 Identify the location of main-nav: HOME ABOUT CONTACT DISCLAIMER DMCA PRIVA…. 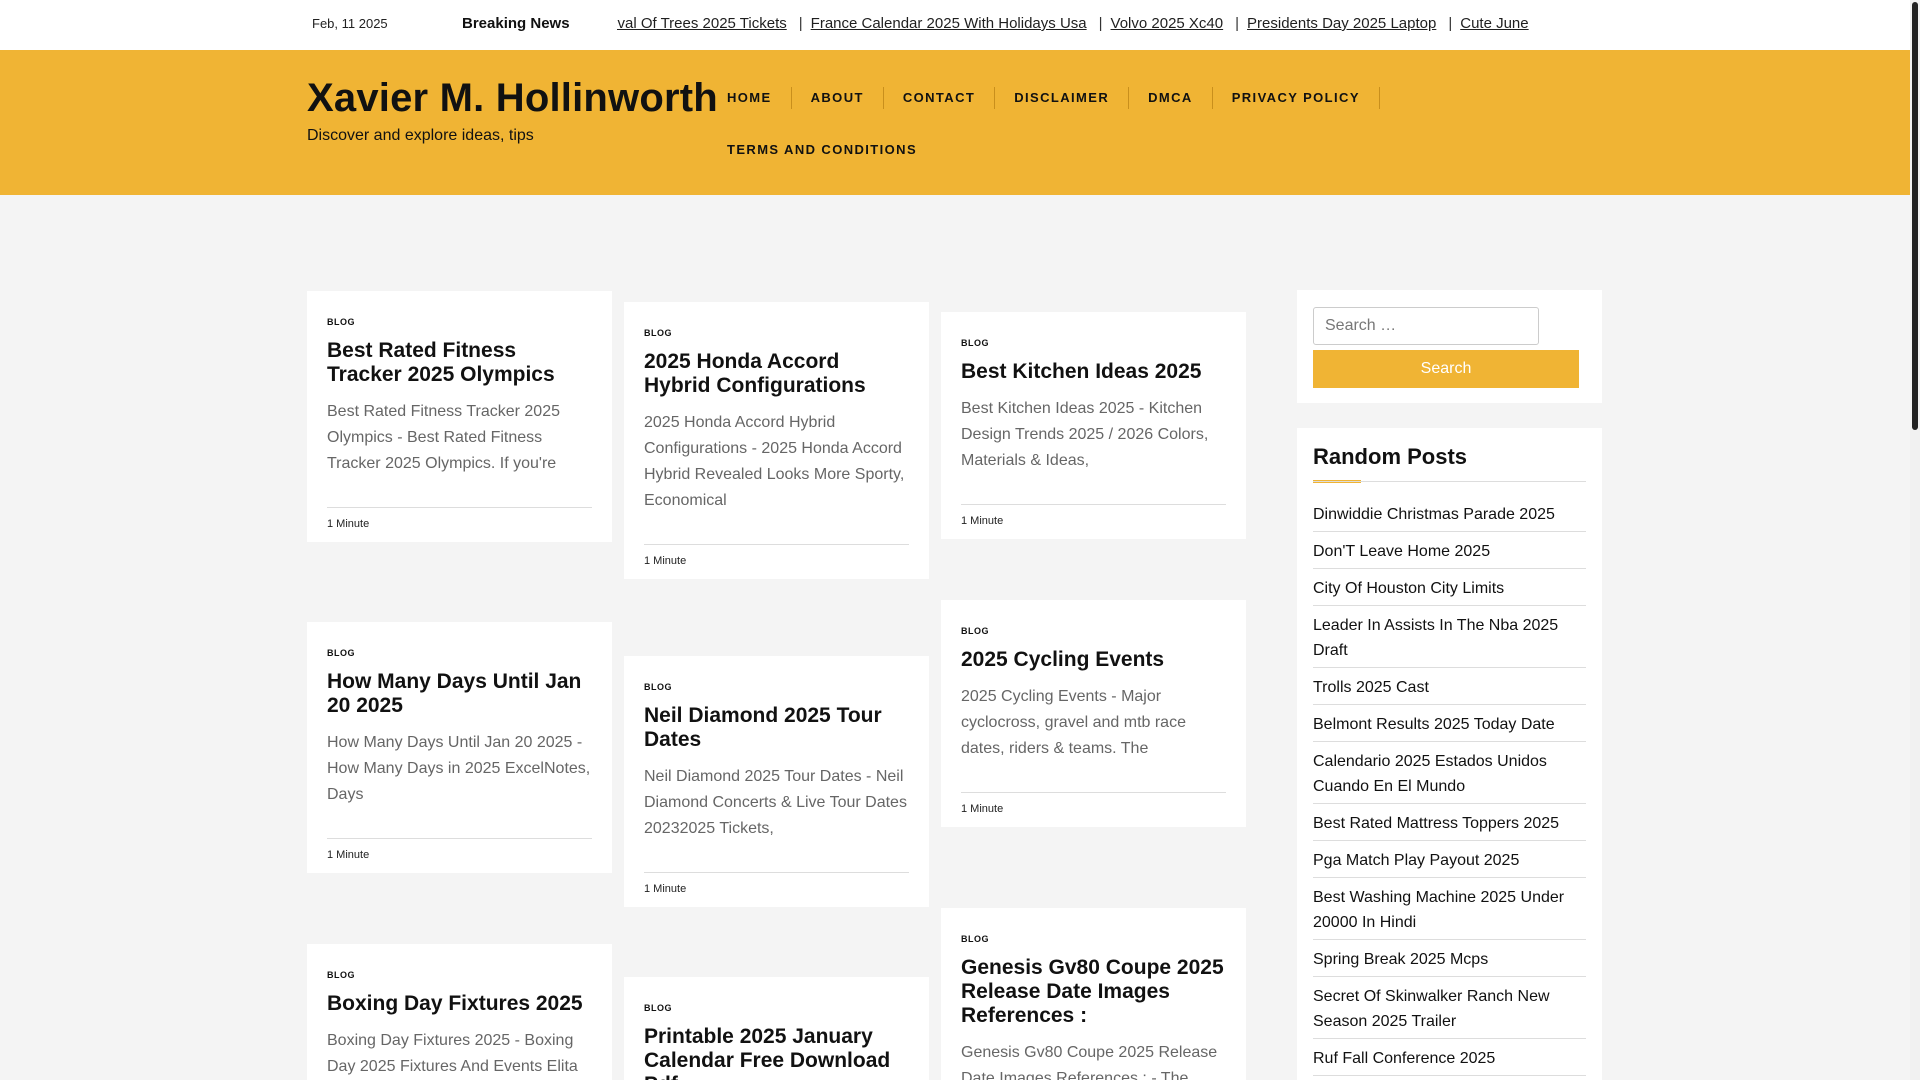
(1063, 98).